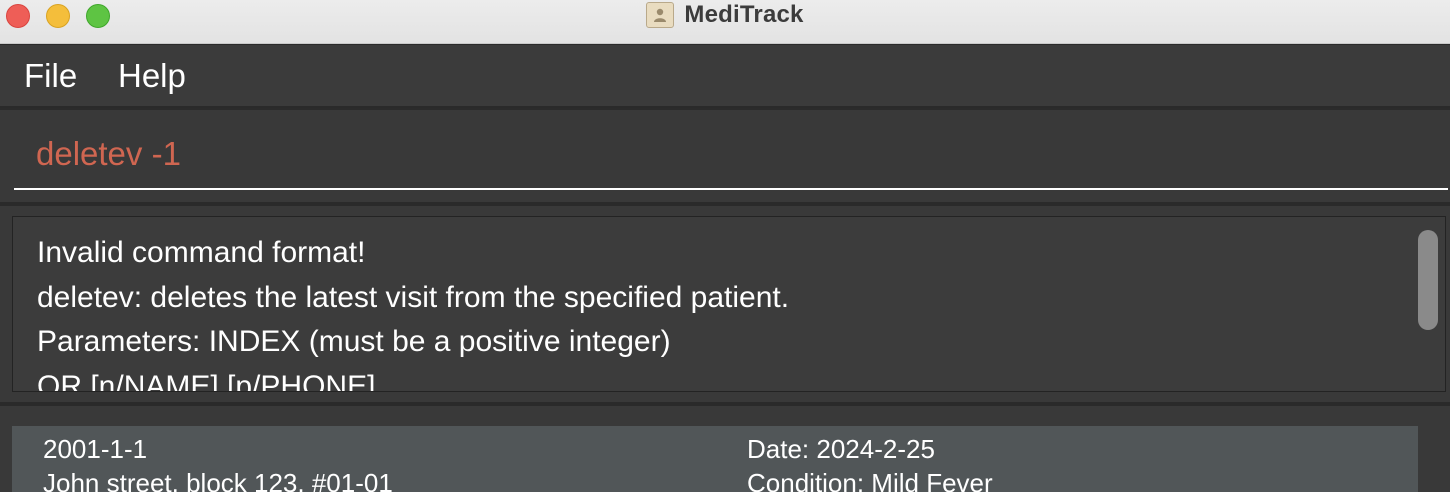 This screenshot has width=1450, height=492. I want to click on window-title-group: MediTrack, so click(725, 15).